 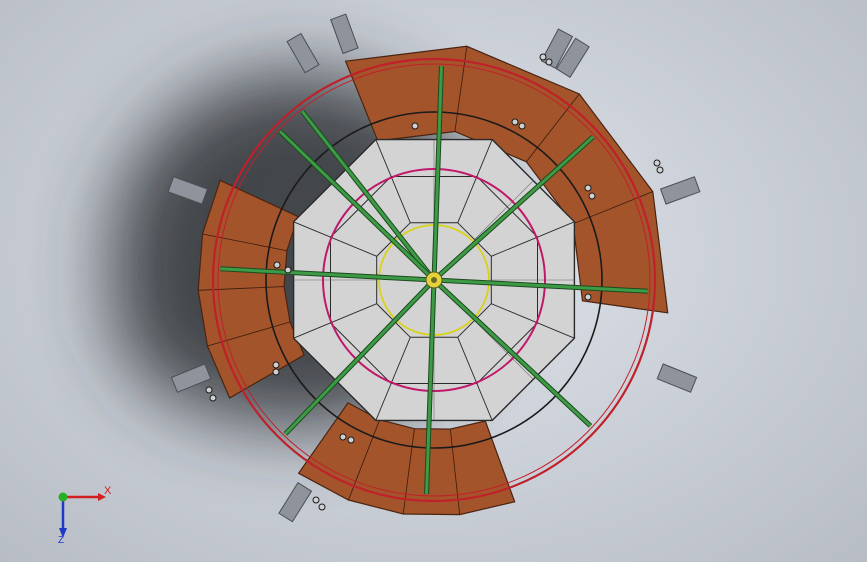 I want to click on z-axis-label: Z, so click(x=61, y=539).